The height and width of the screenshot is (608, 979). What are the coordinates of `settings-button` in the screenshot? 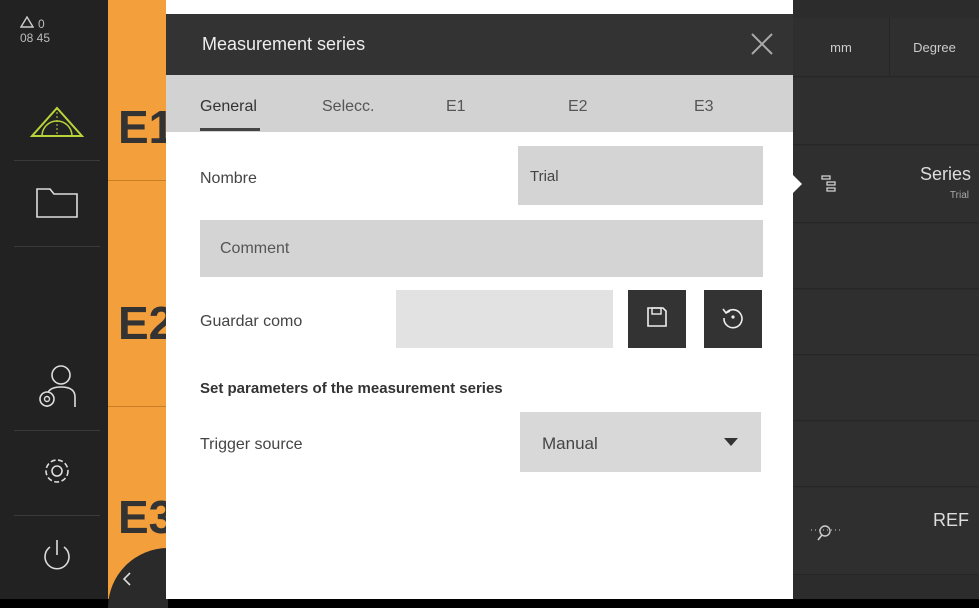 It's located at (57, 473).